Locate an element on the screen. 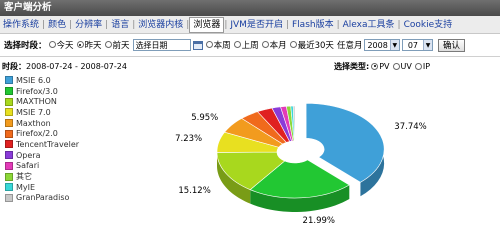  legend-item: MSIE 7.0 is located at coordinates (42, 112).